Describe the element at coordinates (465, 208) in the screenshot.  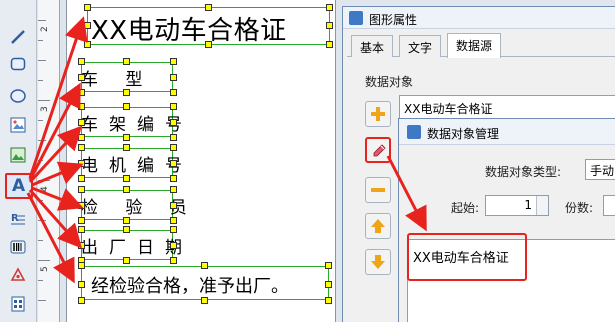
I see `start-label: 起始:` at that location.